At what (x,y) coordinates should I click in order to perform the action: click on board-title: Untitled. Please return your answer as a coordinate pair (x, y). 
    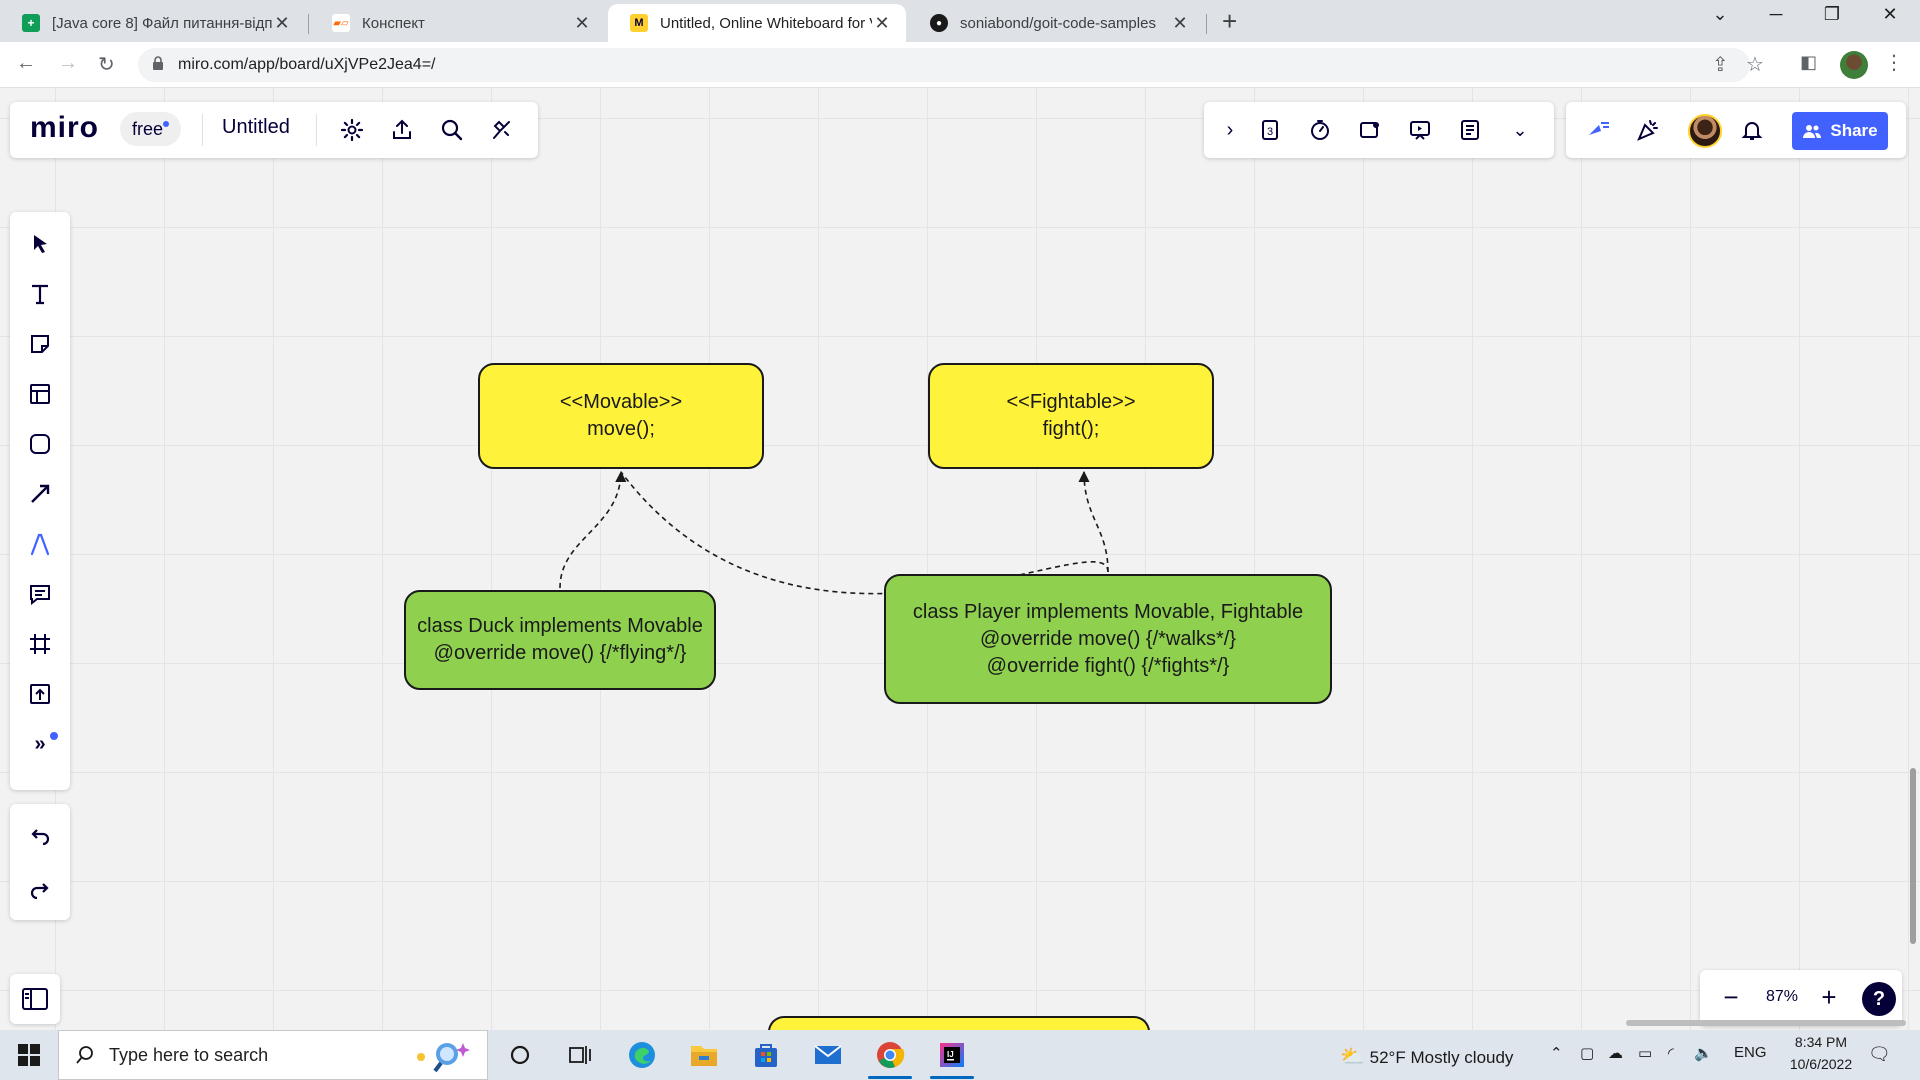
    Looking at the image, I should click on (256, 127).